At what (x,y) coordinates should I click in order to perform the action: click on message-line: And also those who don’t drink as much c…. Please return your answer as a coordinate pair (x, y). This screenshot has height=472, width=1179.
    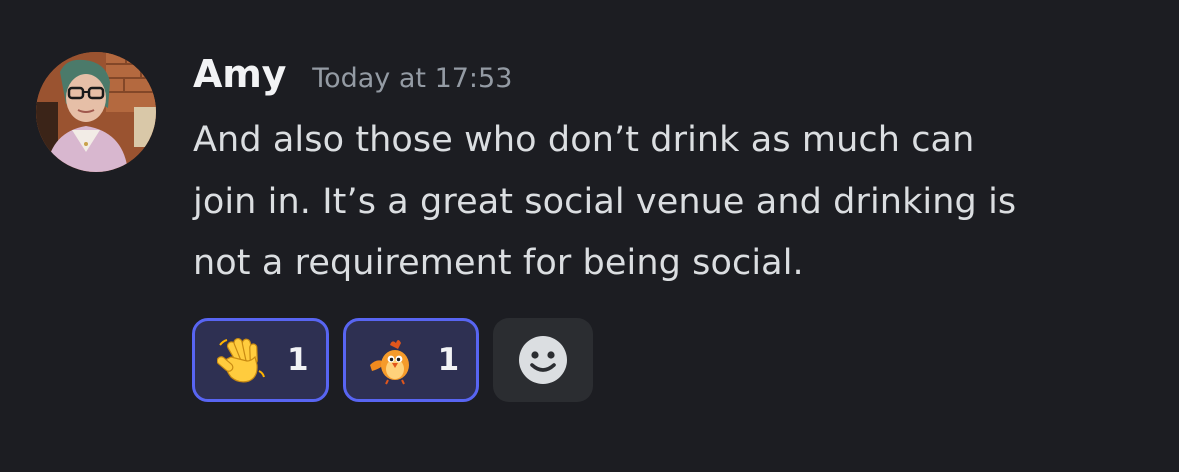
    Looking at the image, I should click on (584, 140).